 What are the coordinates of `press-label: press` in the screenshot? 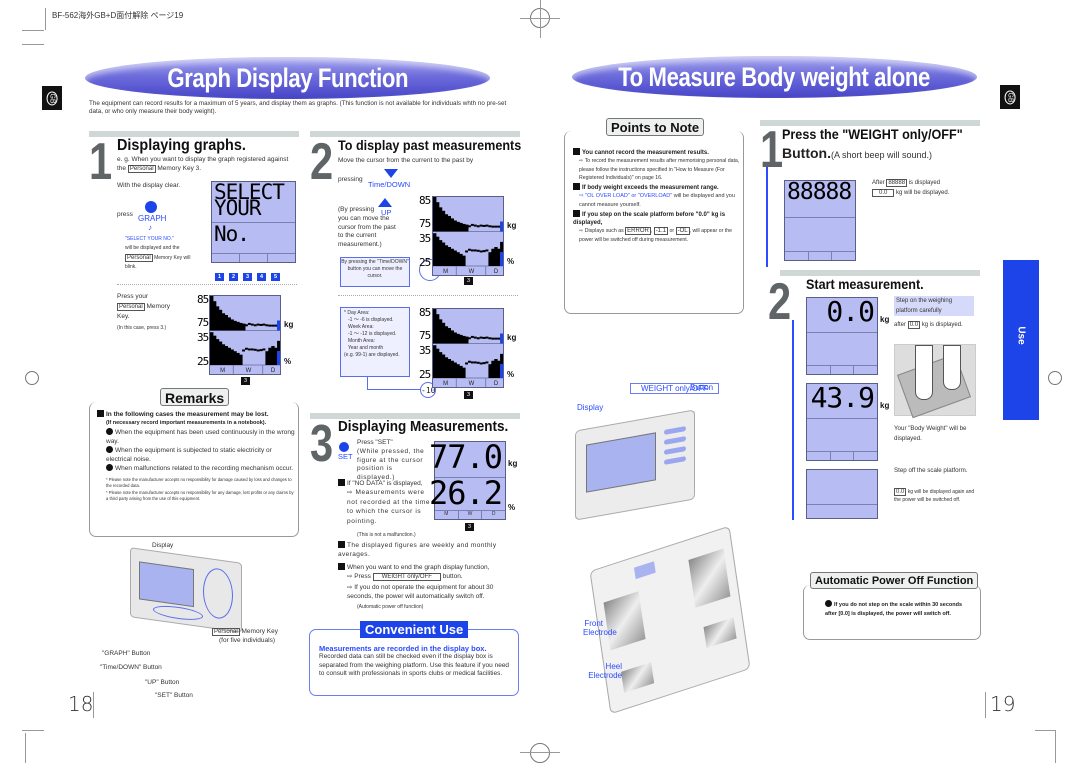 It's located at (125, 214).